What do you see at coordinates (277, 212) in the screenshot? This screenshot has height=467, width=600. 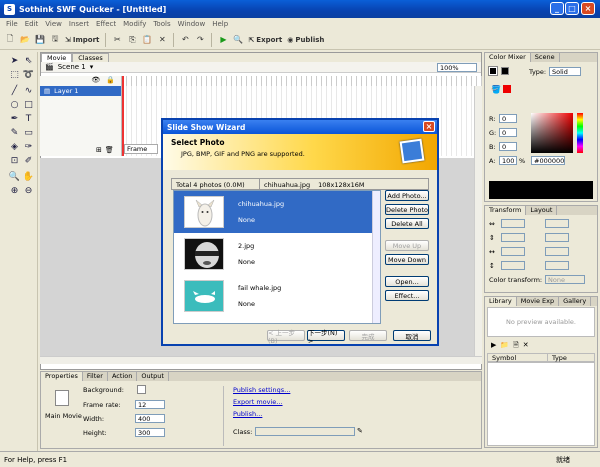 I see `list-item: chihuahua.jpg None` at bounding box center [277, 212].